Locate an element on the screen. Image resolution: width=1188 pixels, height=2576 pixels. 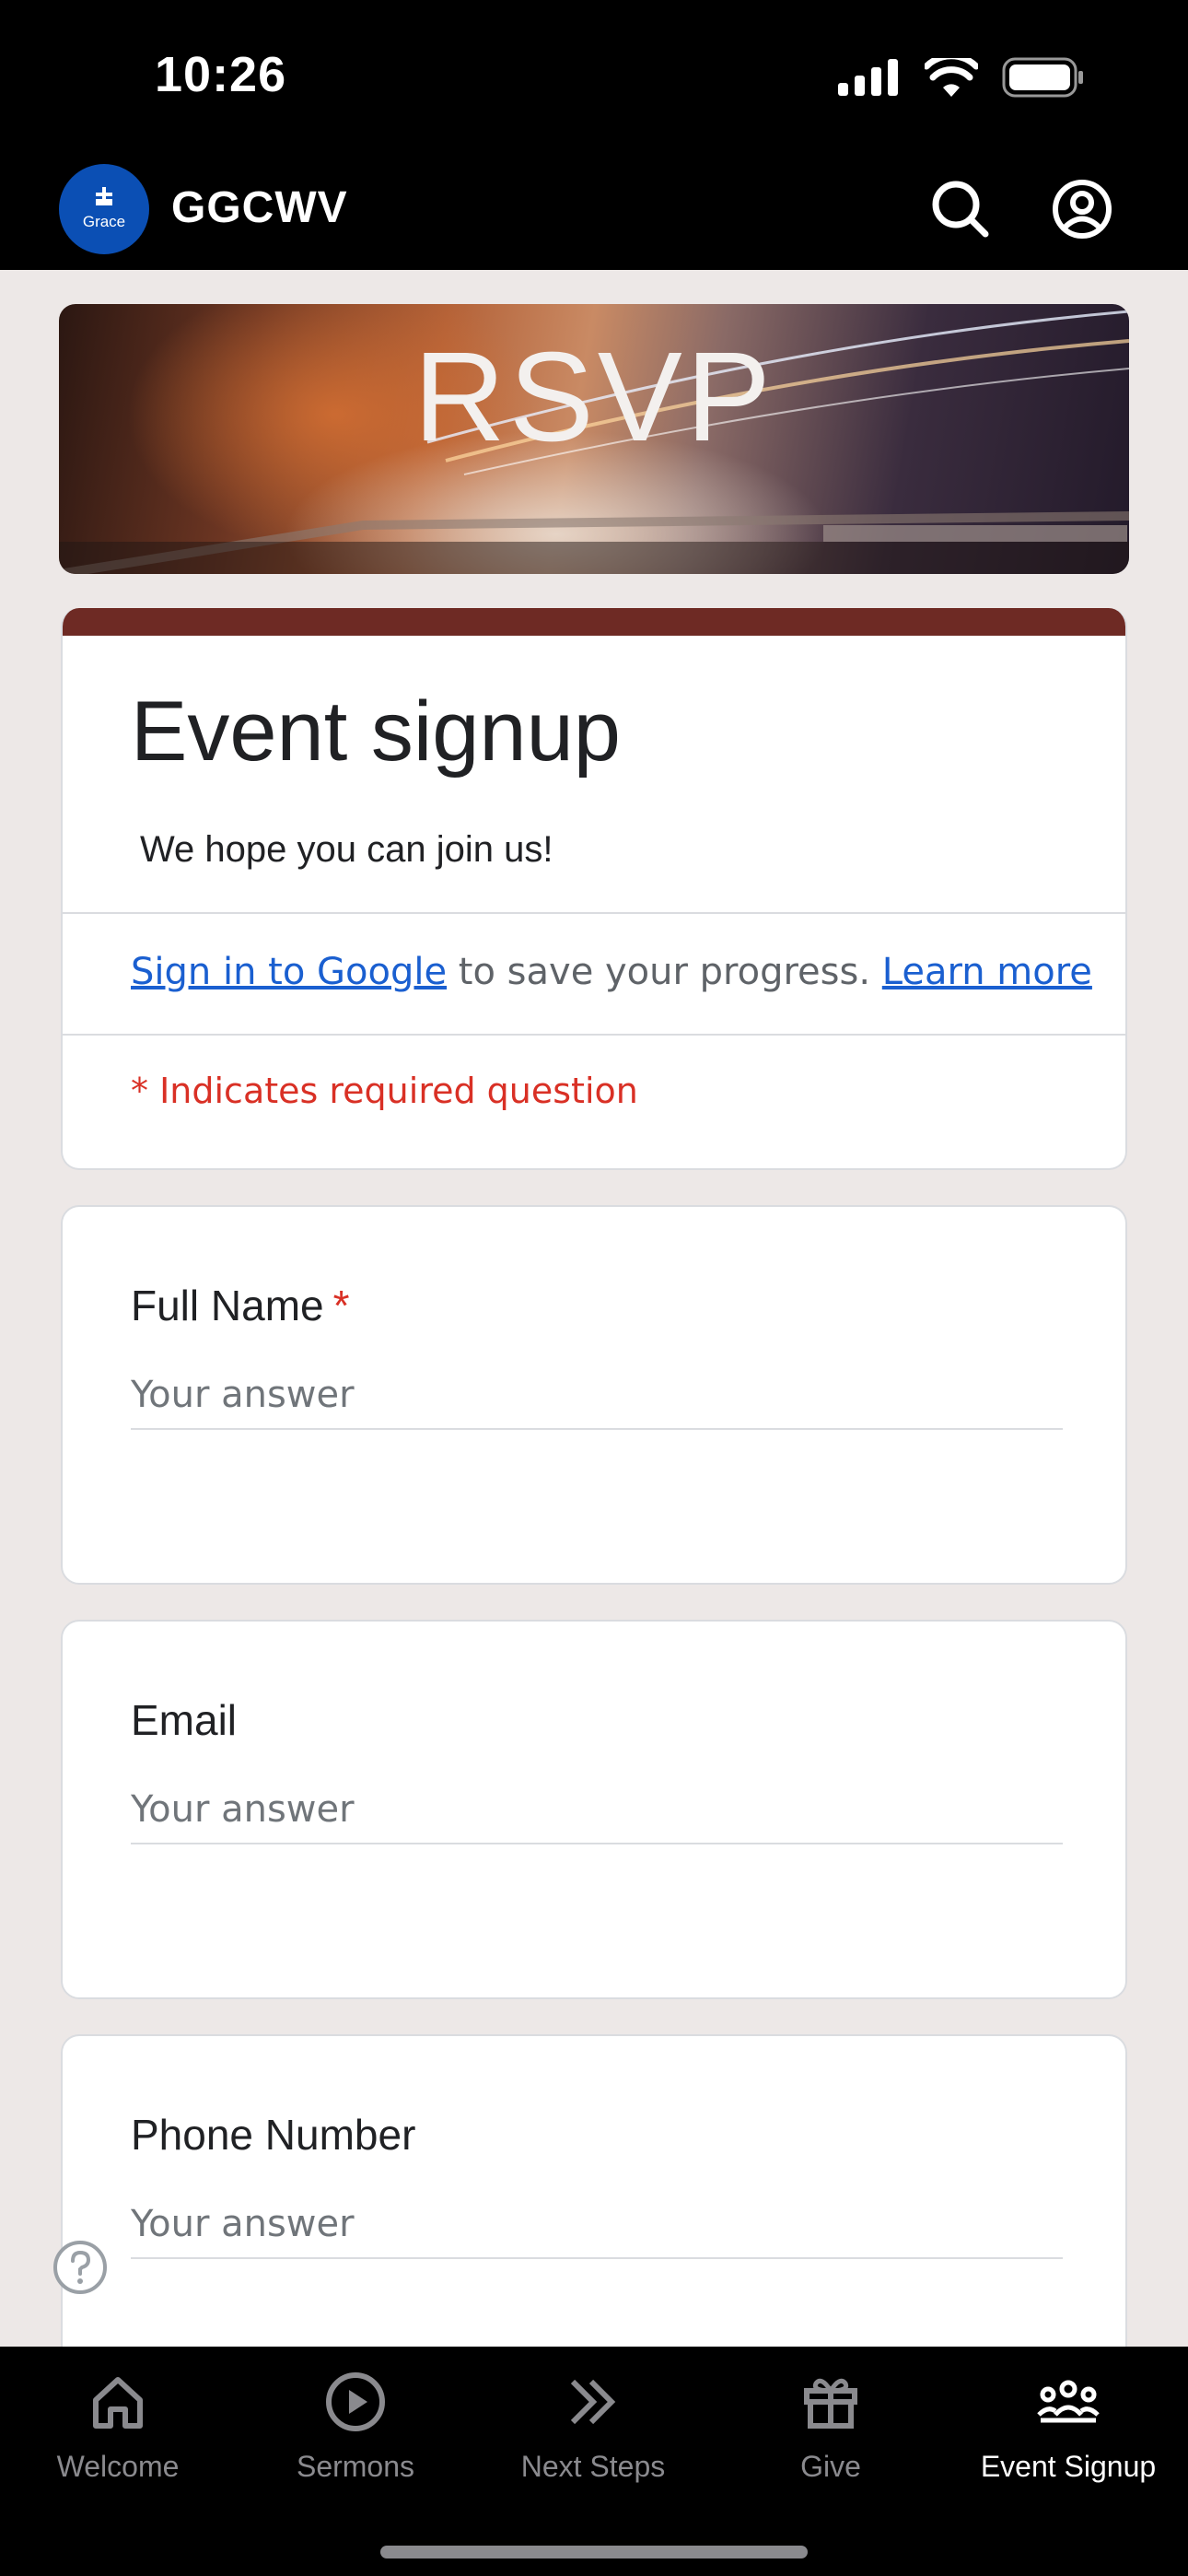
phone-input is located at coordinates (597, 2225).